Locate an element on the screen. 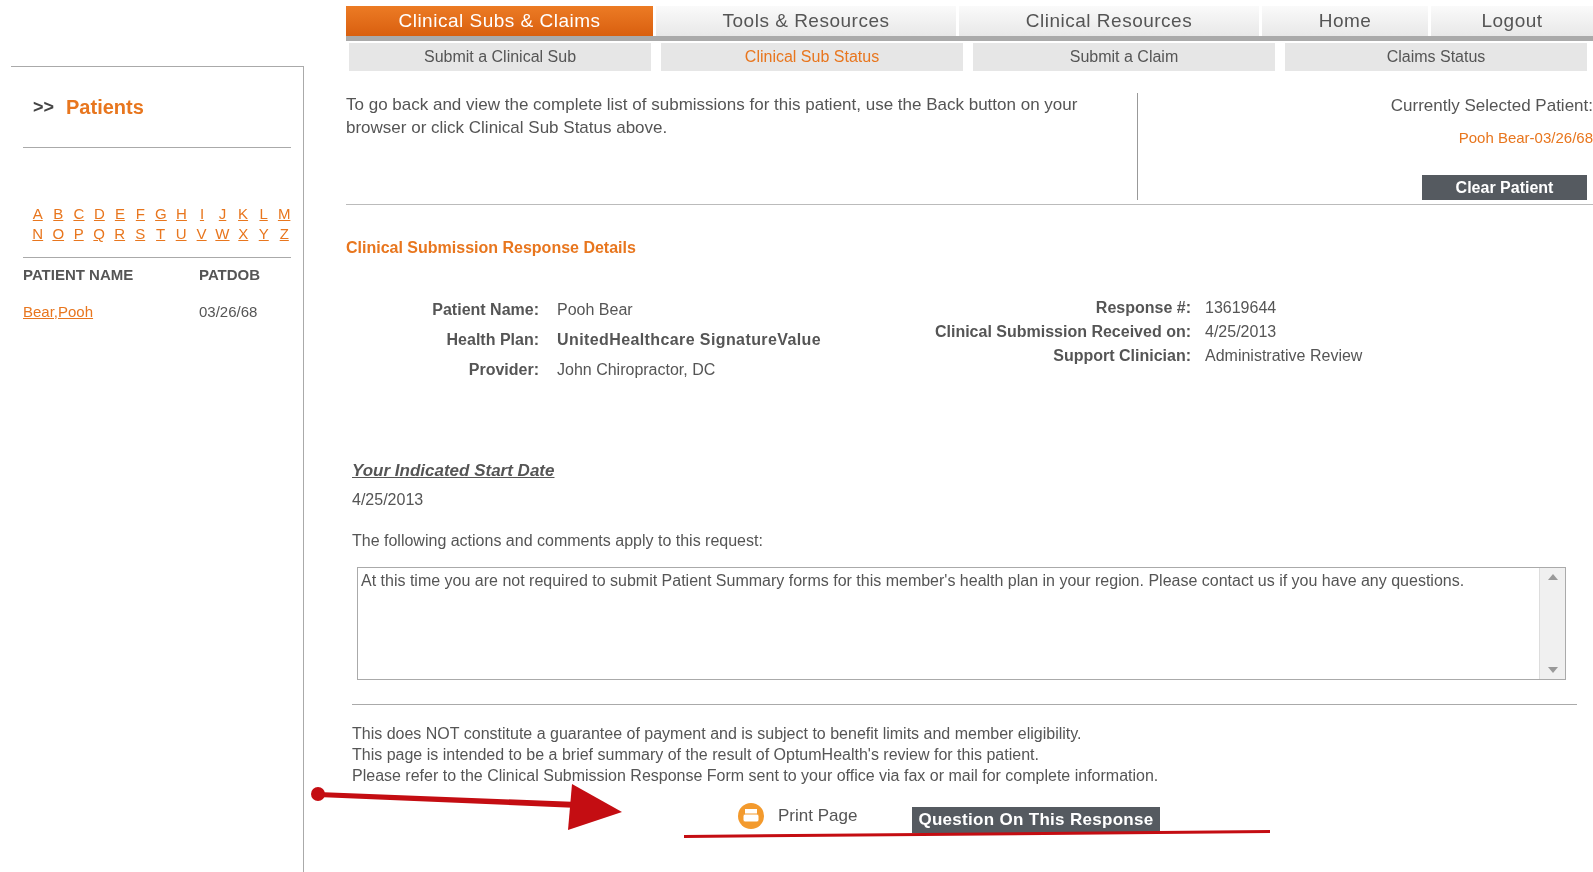 The height and width of the screenshot is (872, 1593). letter-link: T is located at coordinates (160, 233).